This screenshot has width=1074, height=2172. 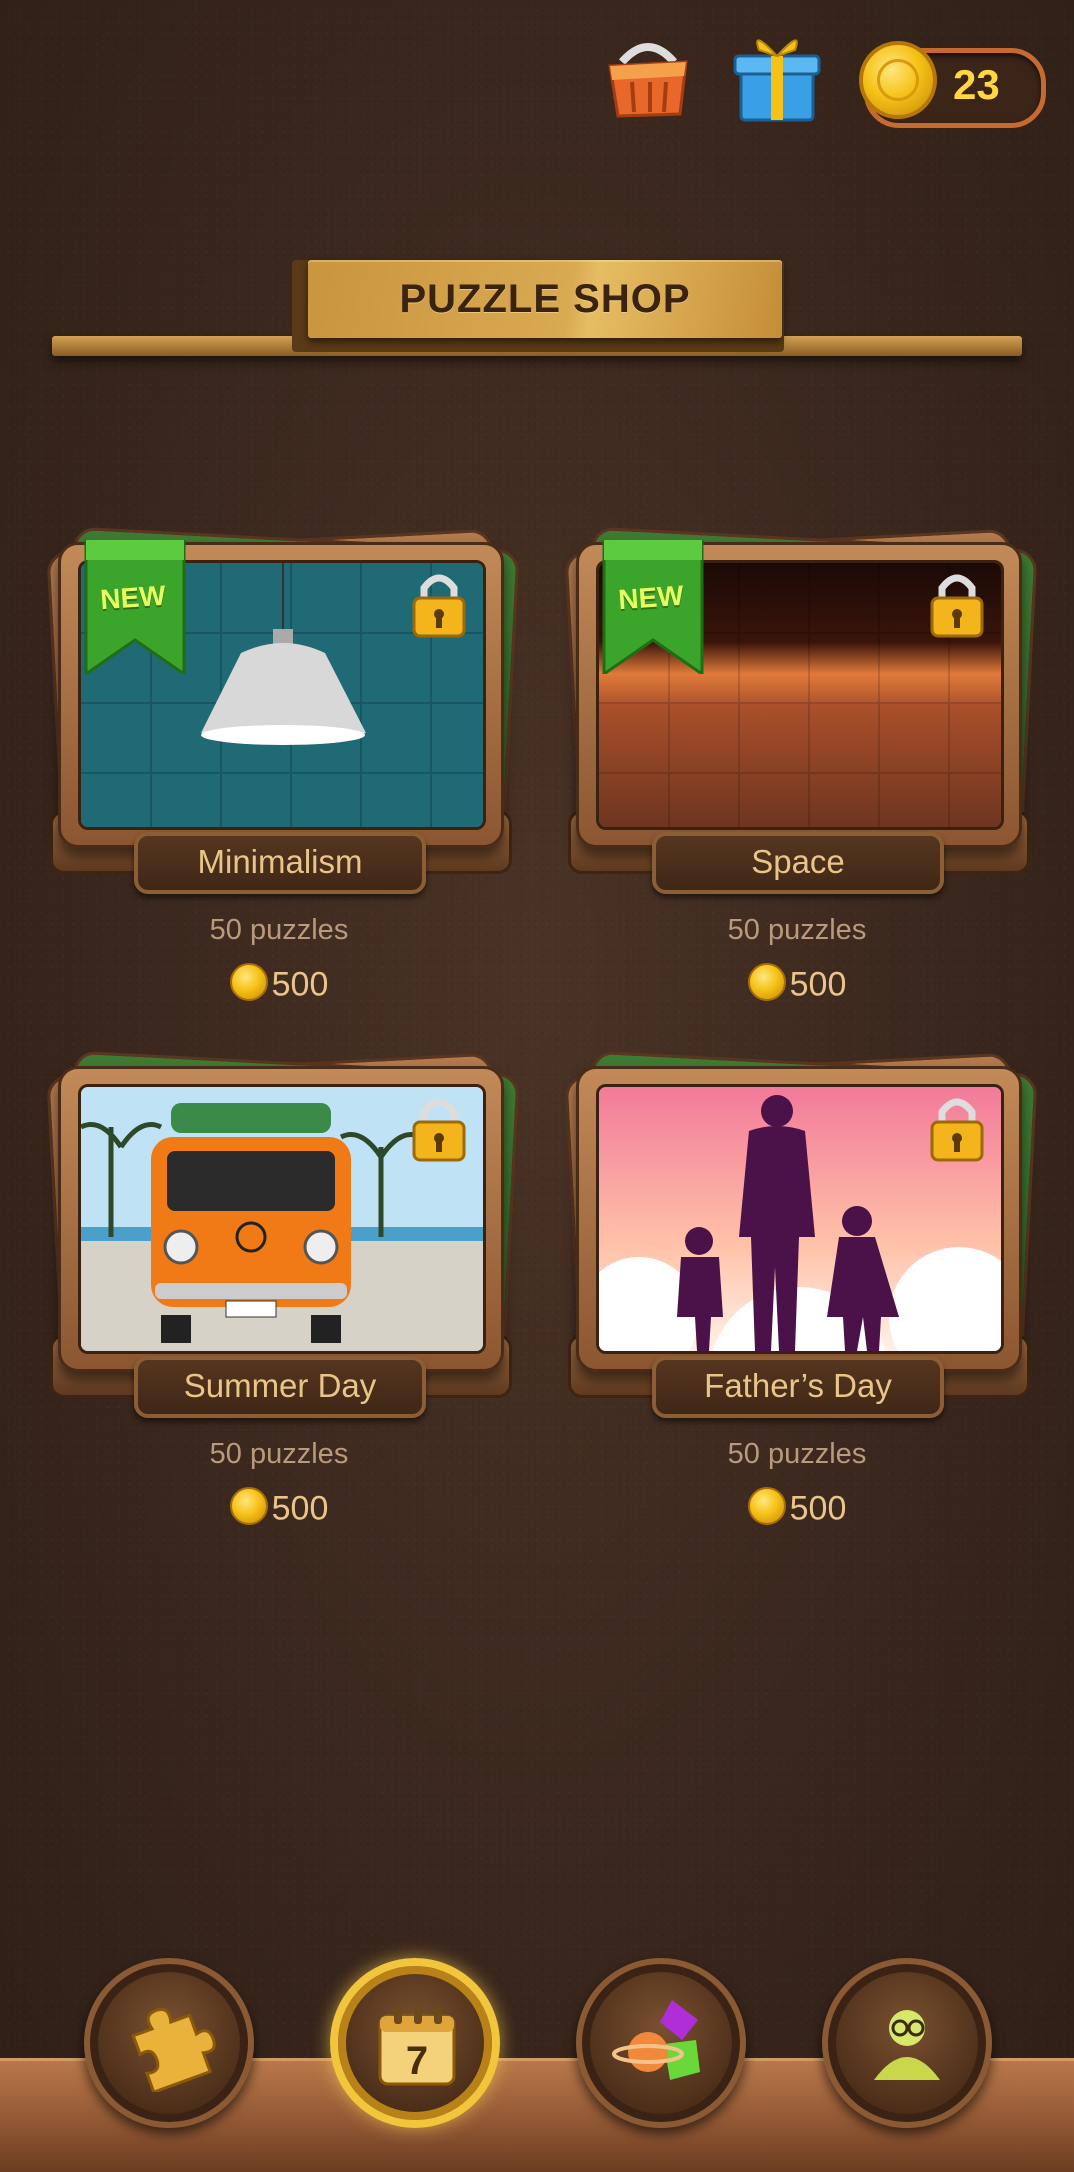 I want to click on pack-name: Minimalism, so click(x=280, y=863).